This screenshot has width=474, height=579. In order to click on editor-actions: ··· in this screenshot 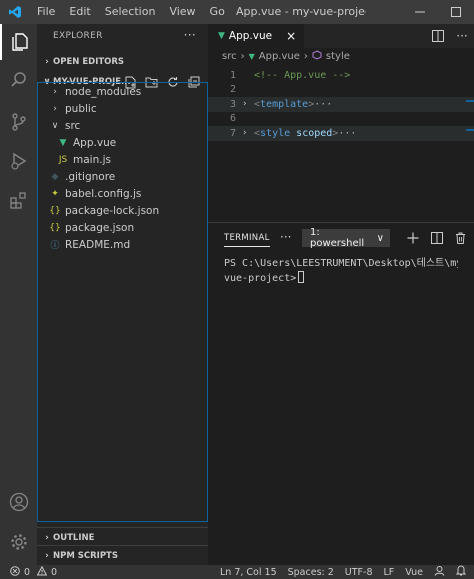, I will do `click(450, 36)`.